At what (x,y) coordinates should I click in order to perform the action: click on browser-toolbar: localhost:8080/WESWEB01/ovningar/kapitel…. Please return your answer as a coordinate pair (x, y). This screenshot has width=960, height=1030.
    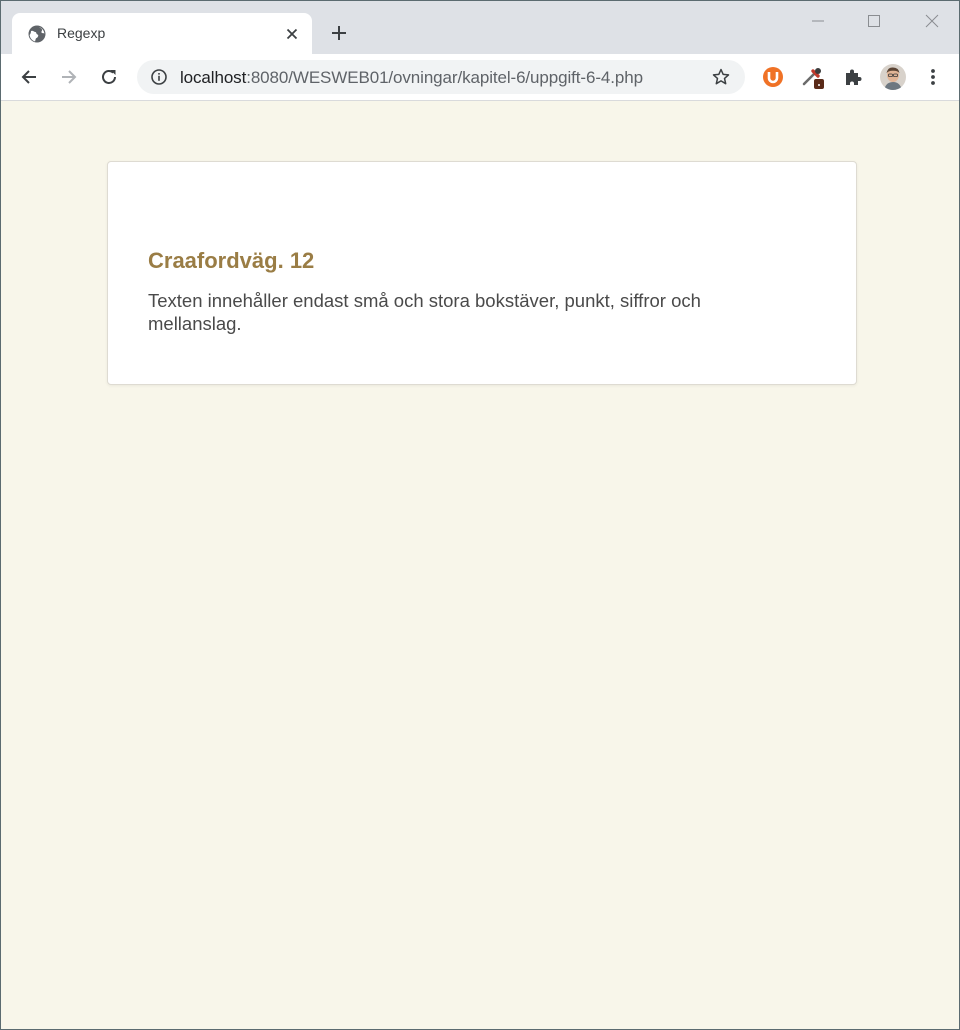
    Looking at the image, I should click on (480, 77).